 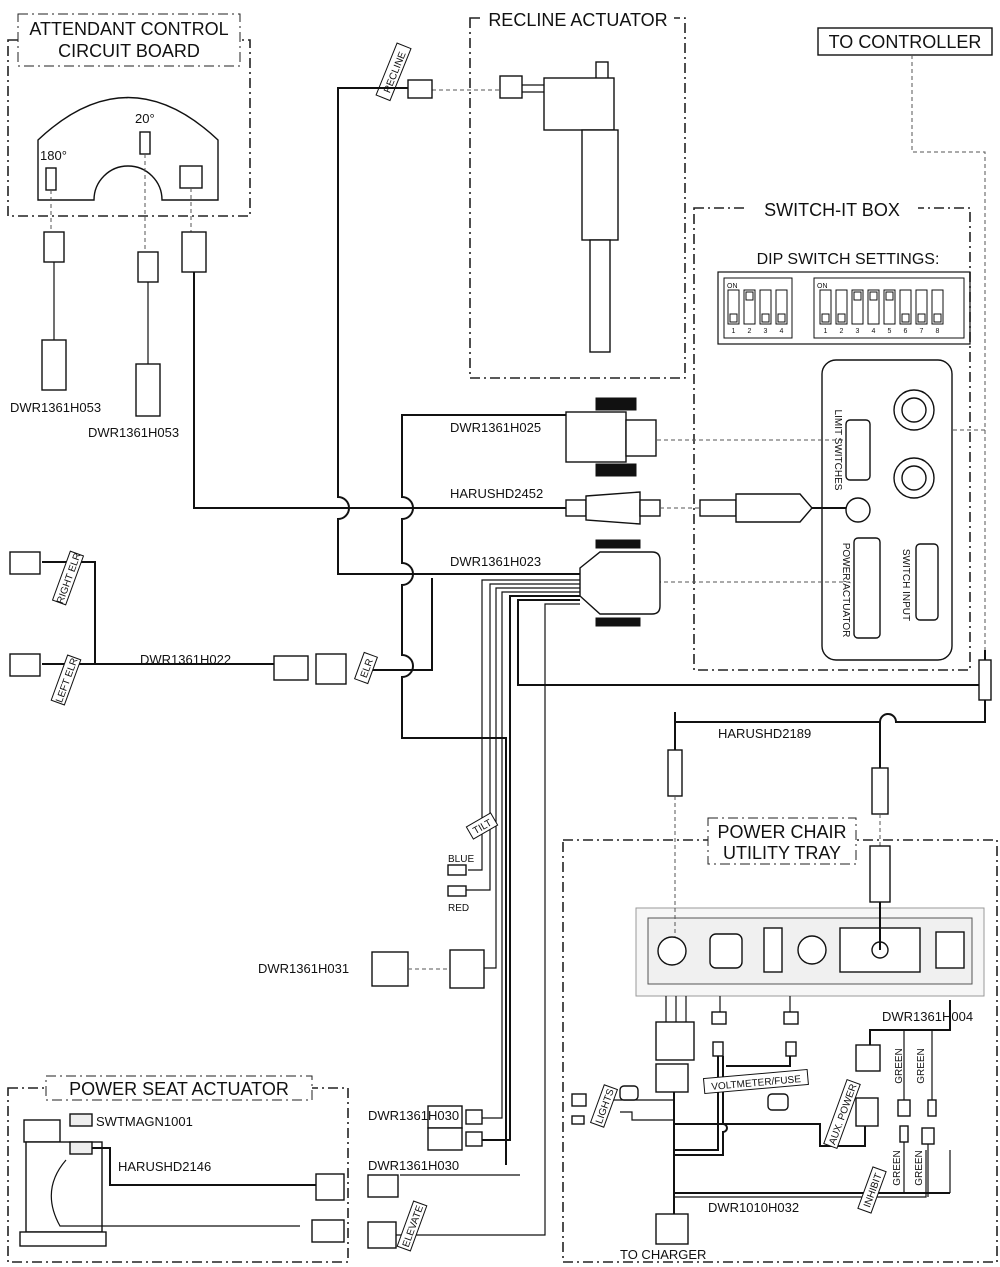 I want to click on red-terminal, so click(x=457, y=891).